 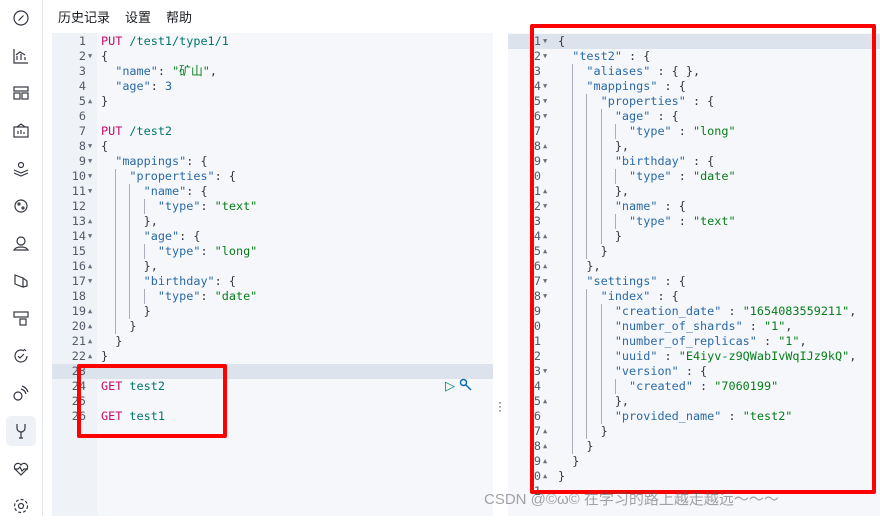 I want to click on token-key: "mappings", so click(x=622, y=86).